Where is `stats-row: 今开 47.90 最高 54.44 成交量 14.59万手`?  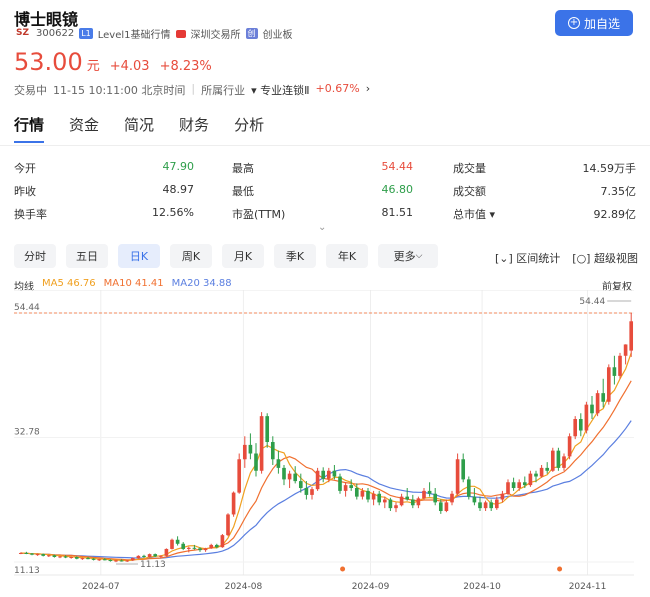 stats-row: 今开 47.90 最高 54.44 成交量 14.59万手 is located at coordinates (325, 167).